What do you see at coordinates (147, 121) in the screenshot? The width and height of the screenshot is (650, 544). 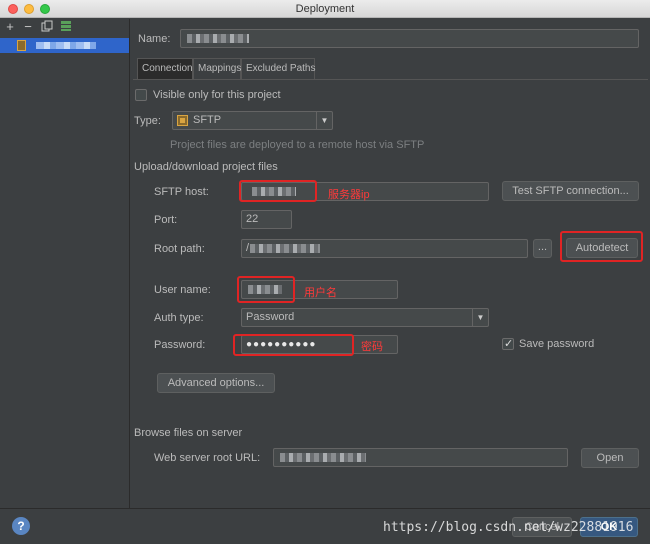 I see `type-label: Type:` at bounding box center [147, 121].